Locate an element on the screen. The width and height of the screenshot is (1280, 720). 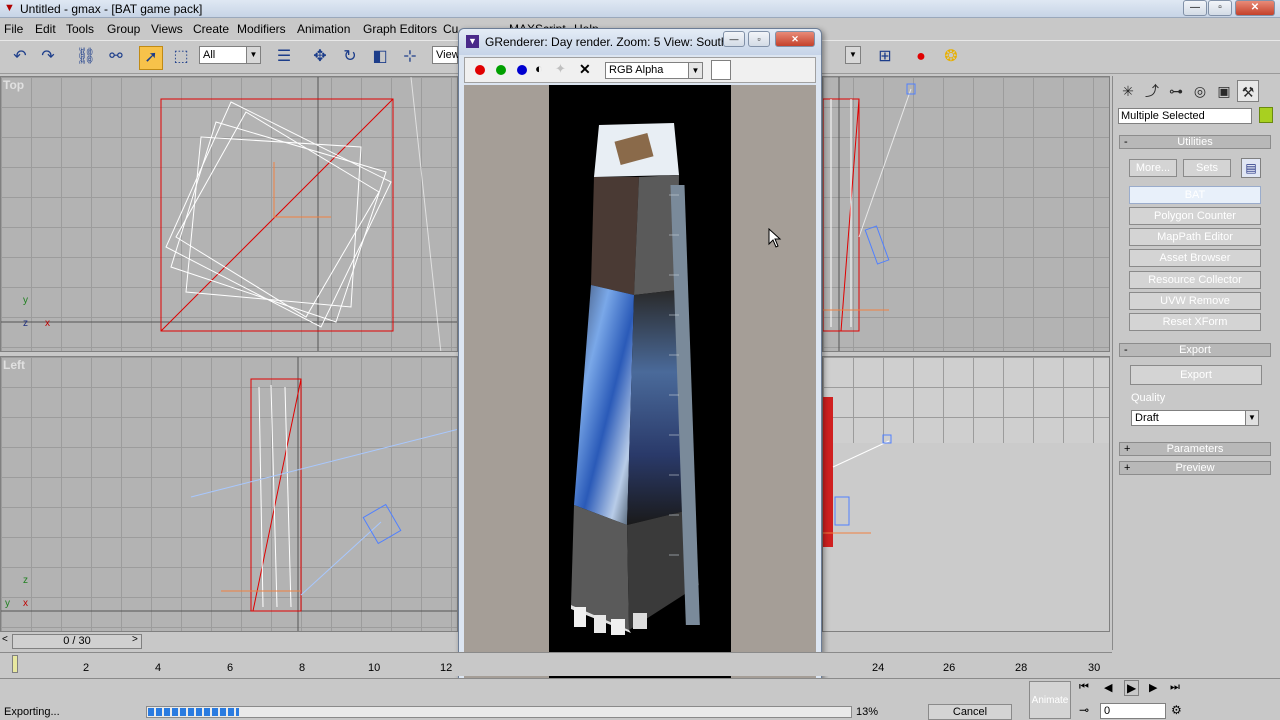
redo-icon: ↷ is located at coordinates (48, 58).